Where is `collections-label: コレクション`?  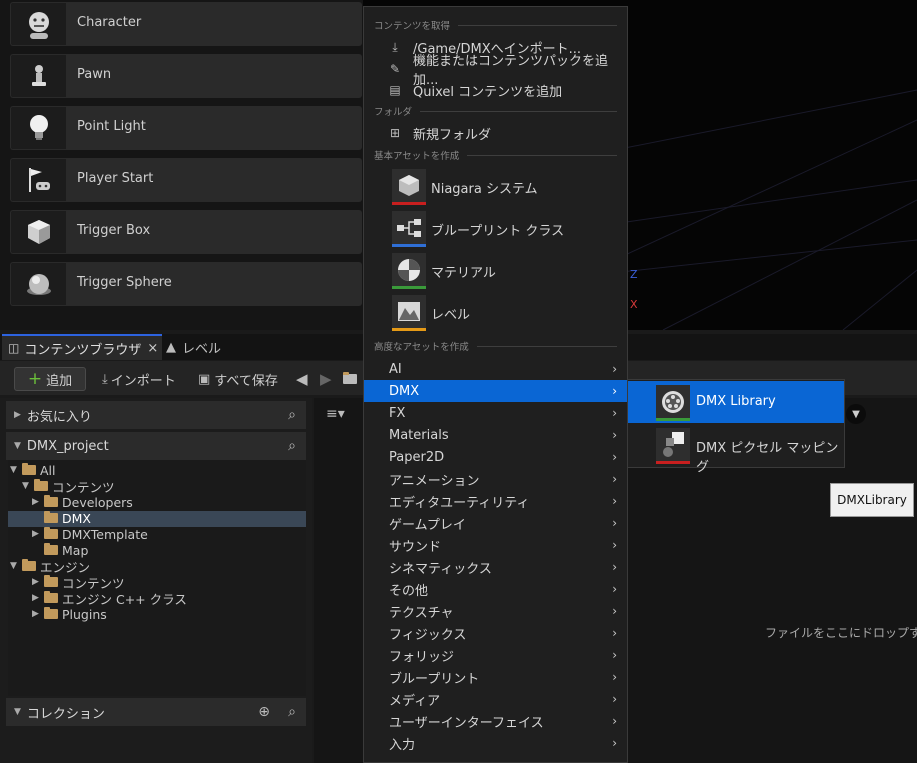 collections-label: コレクション is located at coordinates (65, 714).